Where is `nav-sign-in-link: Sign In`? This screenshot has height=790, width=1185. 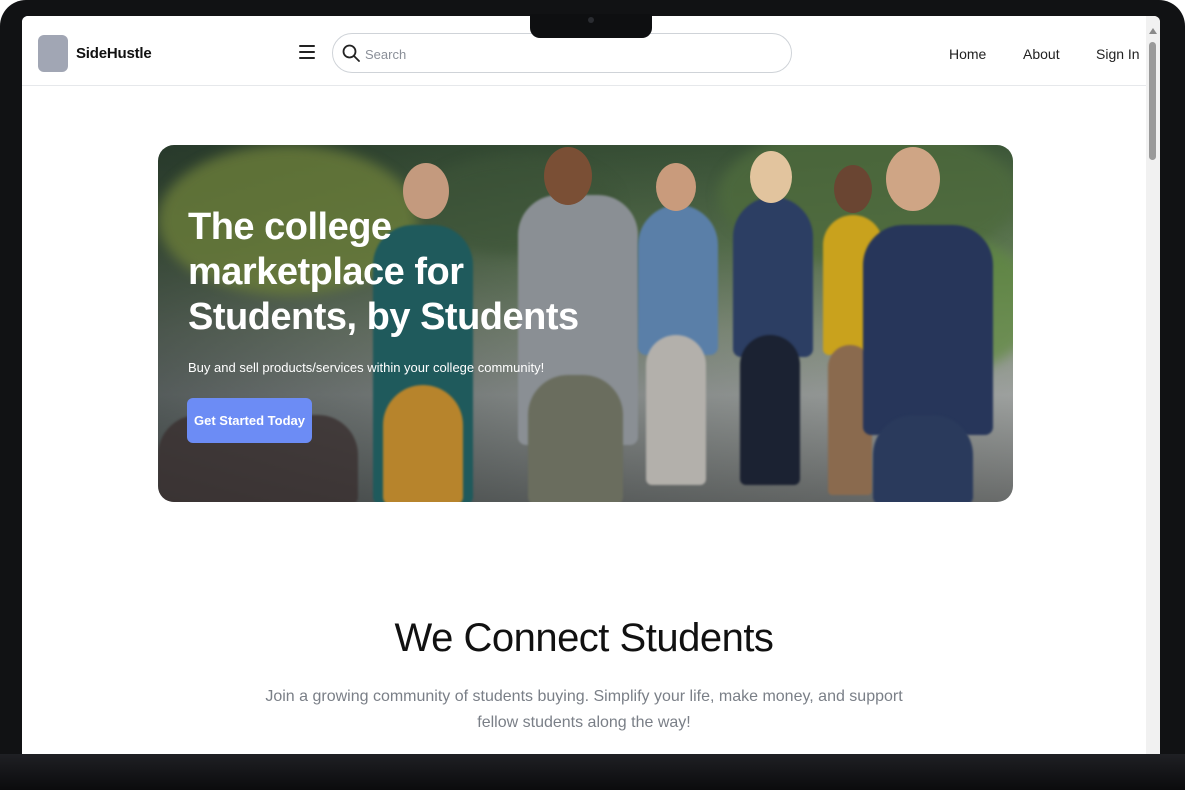 nav-sign-in-link: Sign In is located at coordinates (1118, 54).